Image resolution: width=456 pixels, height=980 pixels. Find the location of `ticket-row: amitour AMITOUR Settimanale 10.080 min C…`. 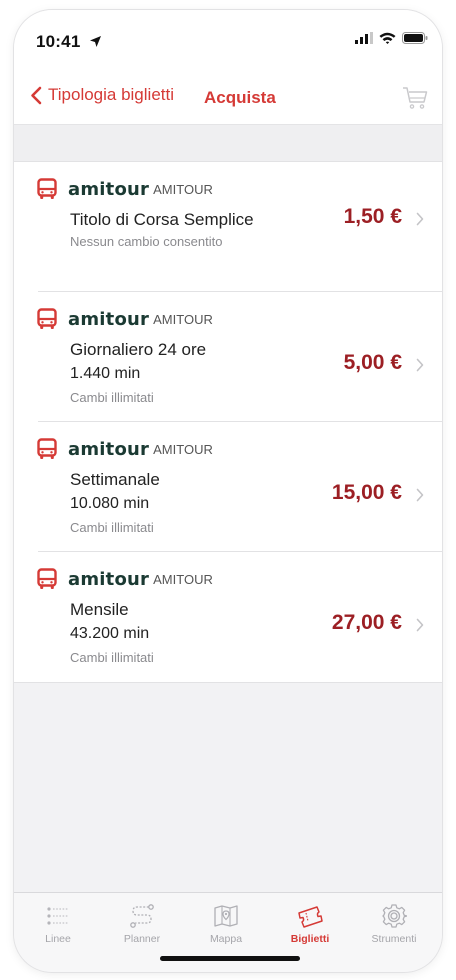

ticket-row: amitour AMITOUR Settimanale 10.080 min C… is located at coordinates (228, 487).